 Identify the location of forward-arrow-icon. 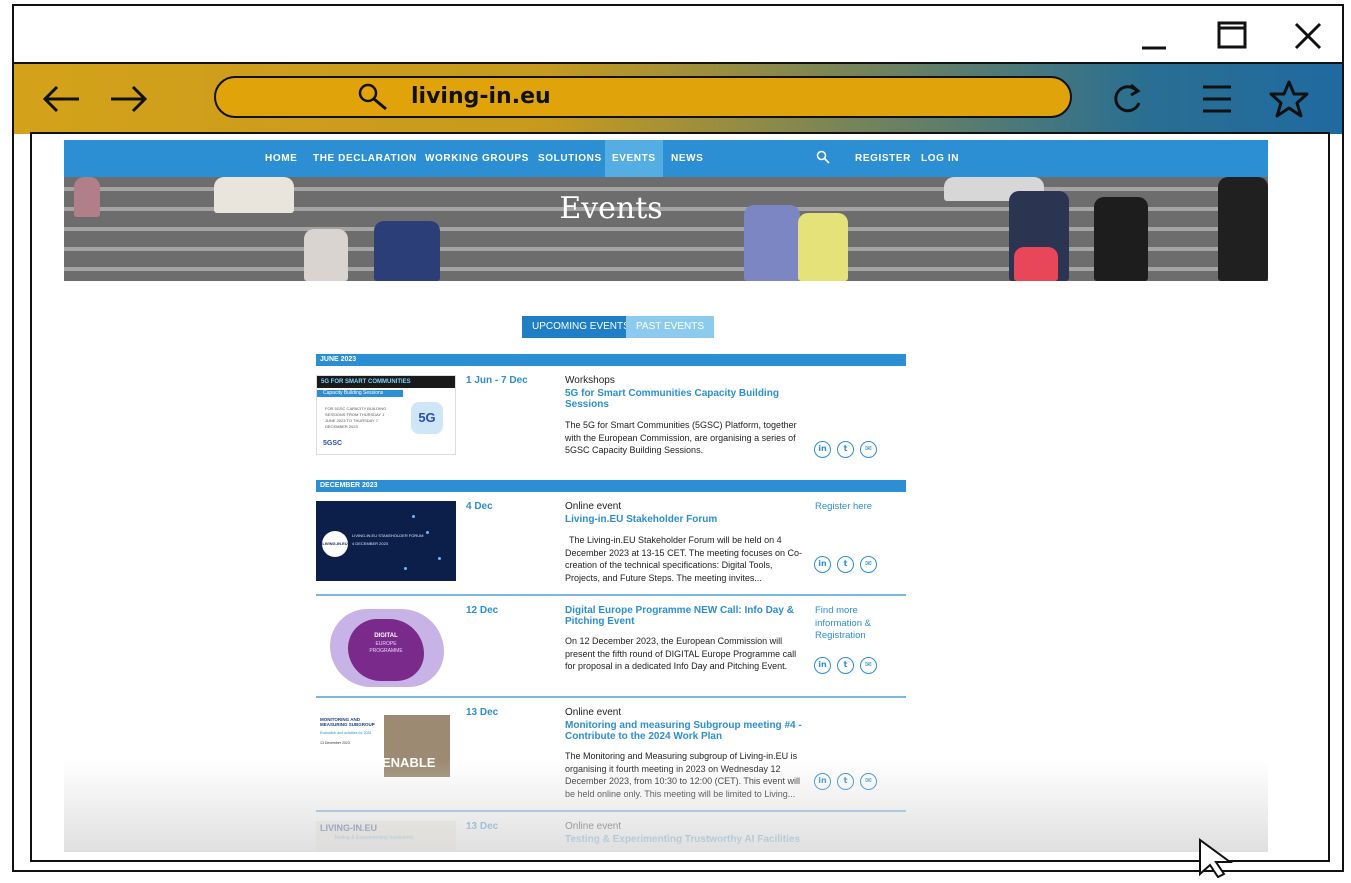
(129, 99).